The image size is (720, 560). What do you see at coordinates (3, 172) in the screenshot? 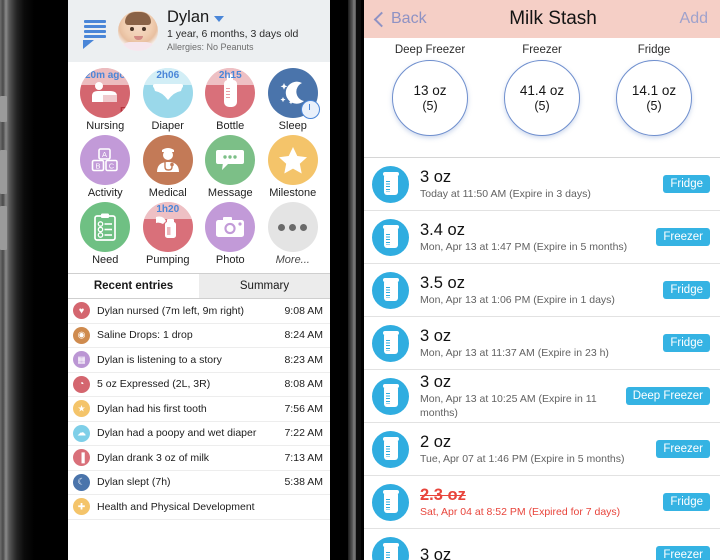
I see `phone-volume-up-button` at bounding box center [3, 172].